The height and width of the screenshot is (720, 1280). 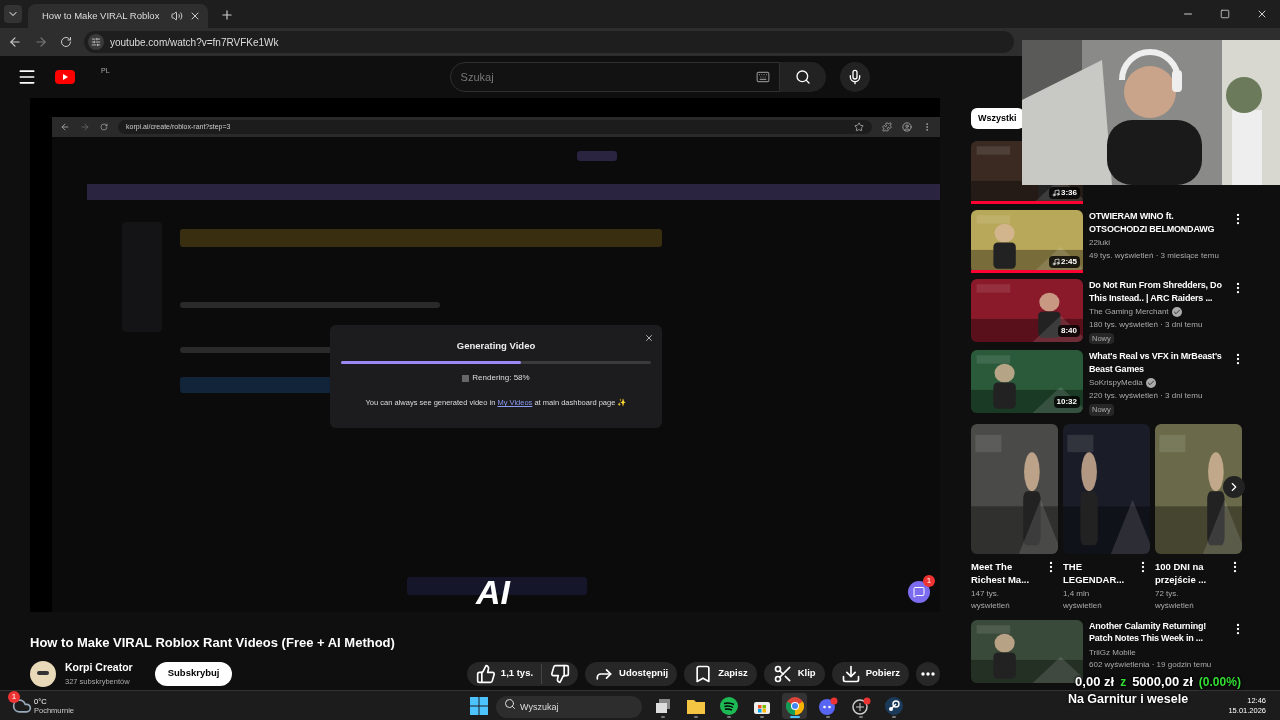 What do you see at coordinates (65, 77) in the screenshot?
I see `youtube-logo` at bounding box center [65, 77].